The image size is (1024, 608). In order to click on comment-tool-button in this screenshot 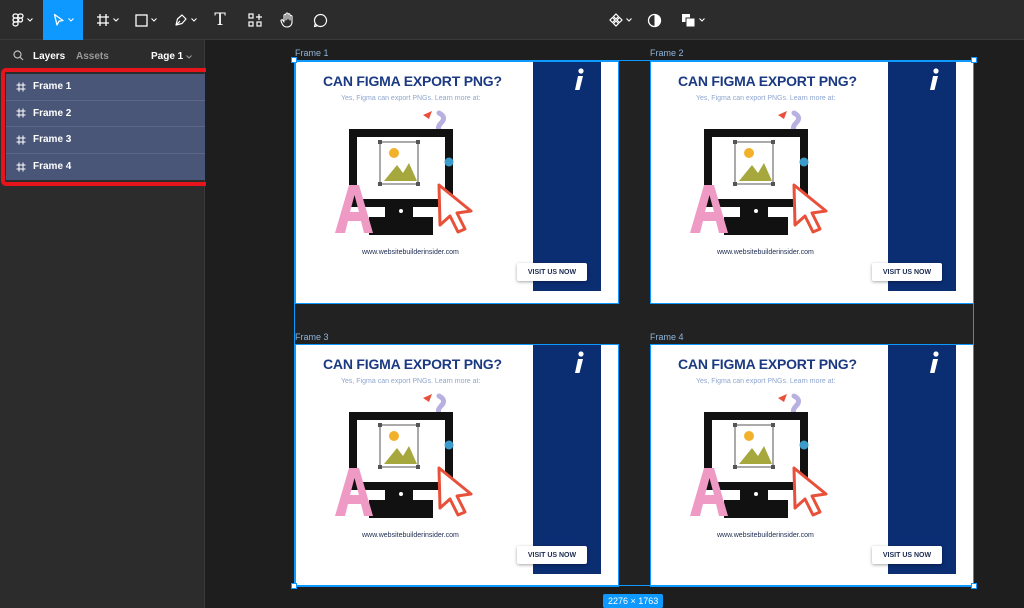, I will do `click(320, 20)`.